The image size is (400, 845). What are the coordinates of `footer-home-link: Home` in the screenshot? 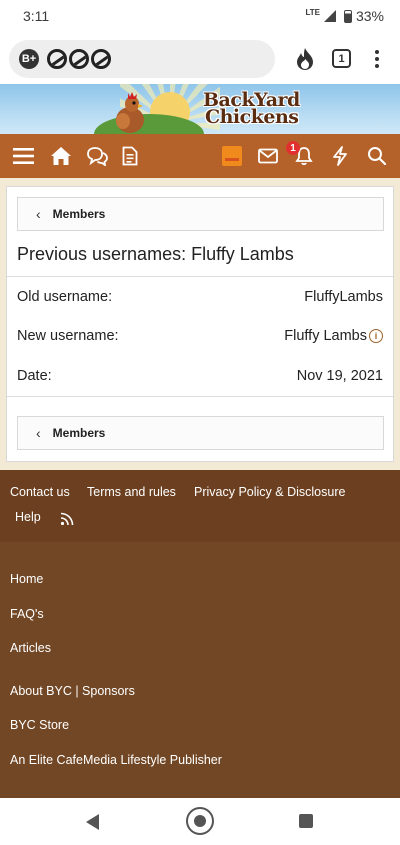 It's located at (26, 579).